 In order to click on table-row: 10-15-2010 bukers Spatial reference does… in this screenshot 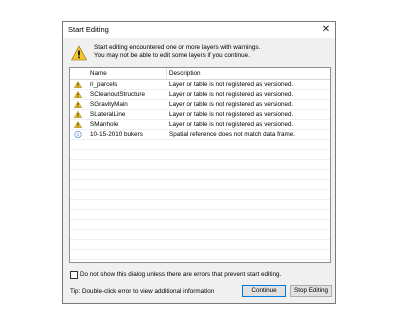, I will do `click(200, 135)`.